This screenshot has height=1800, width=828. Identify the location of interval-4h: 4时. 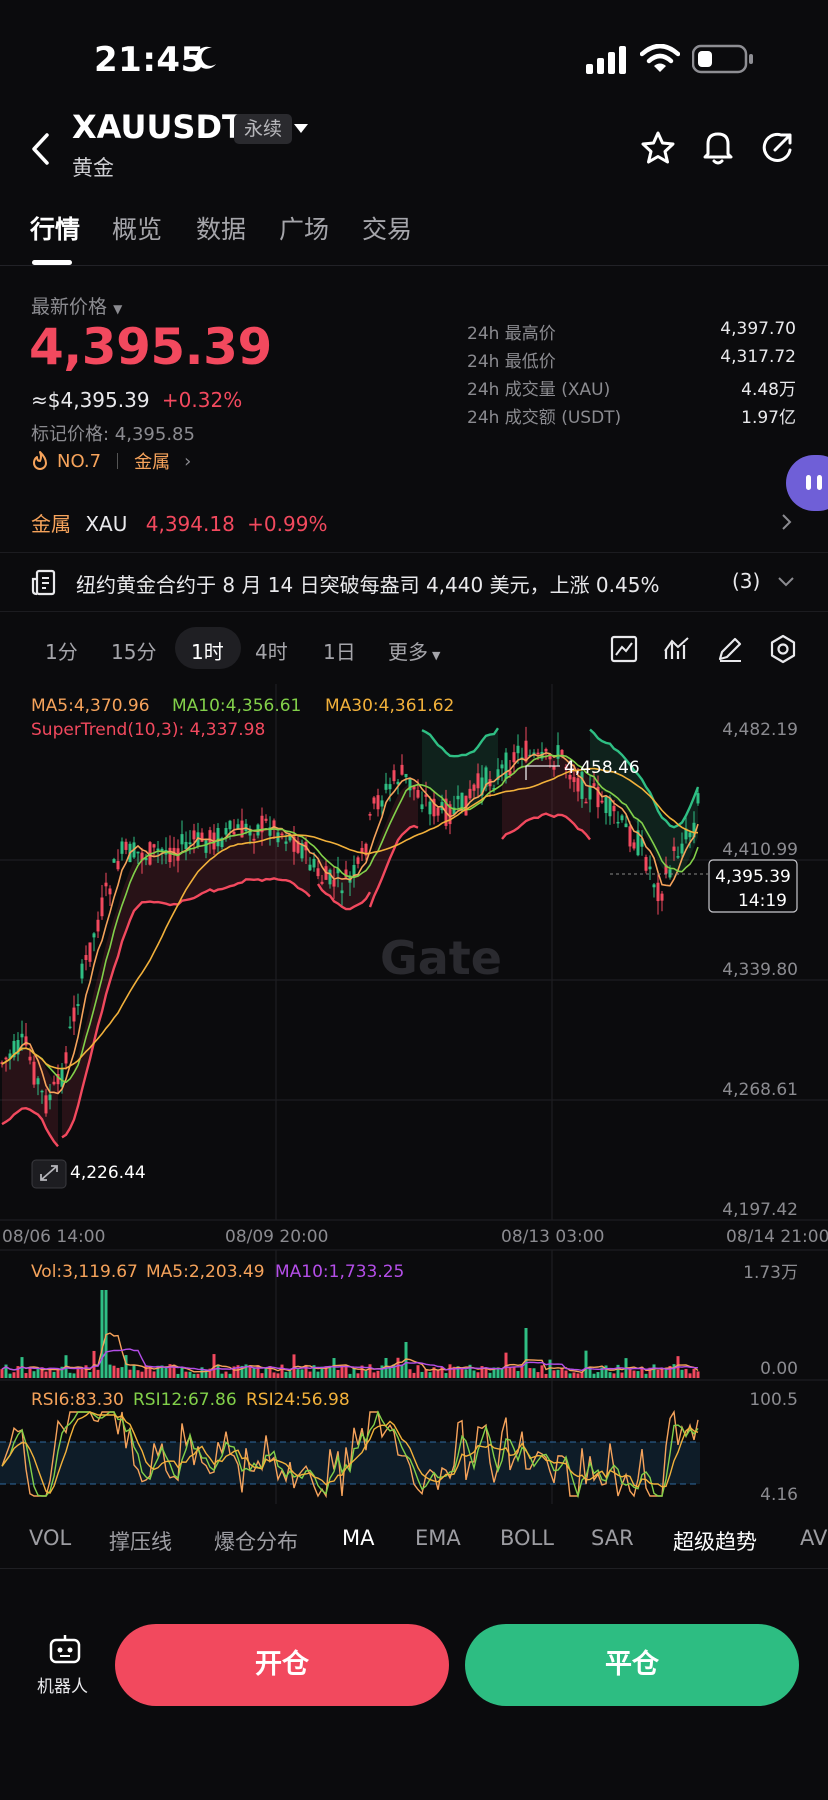
(271, 650).